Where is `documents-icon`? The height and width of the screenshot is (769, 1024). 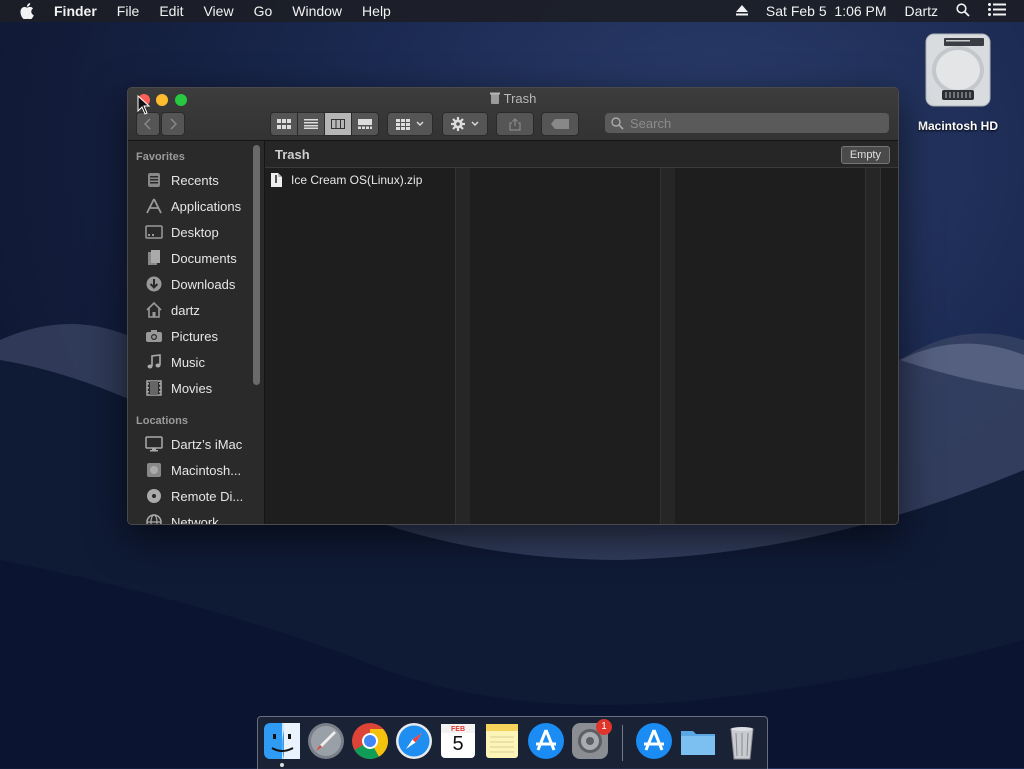
documents-icon is located at coordinates (154, 258).